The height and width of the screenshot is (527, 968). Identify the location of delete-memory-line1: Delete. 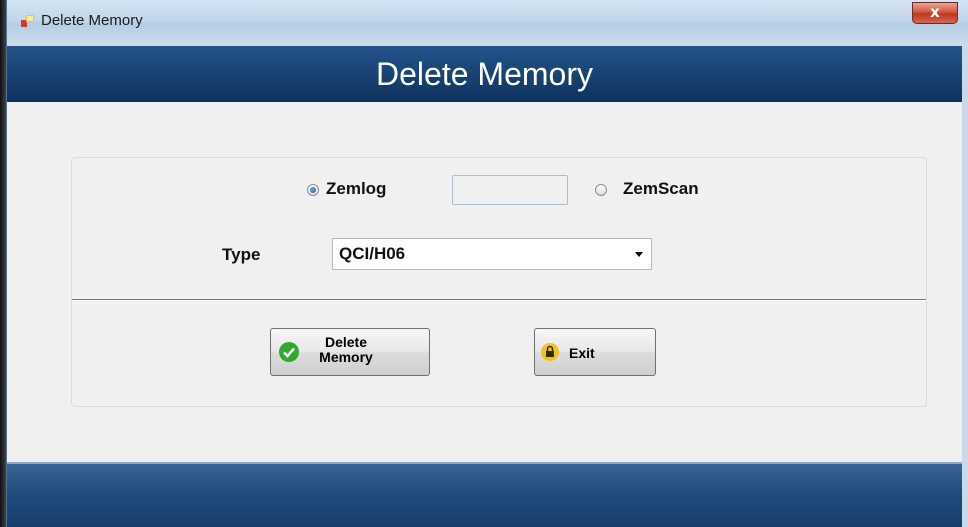
(346, 342).